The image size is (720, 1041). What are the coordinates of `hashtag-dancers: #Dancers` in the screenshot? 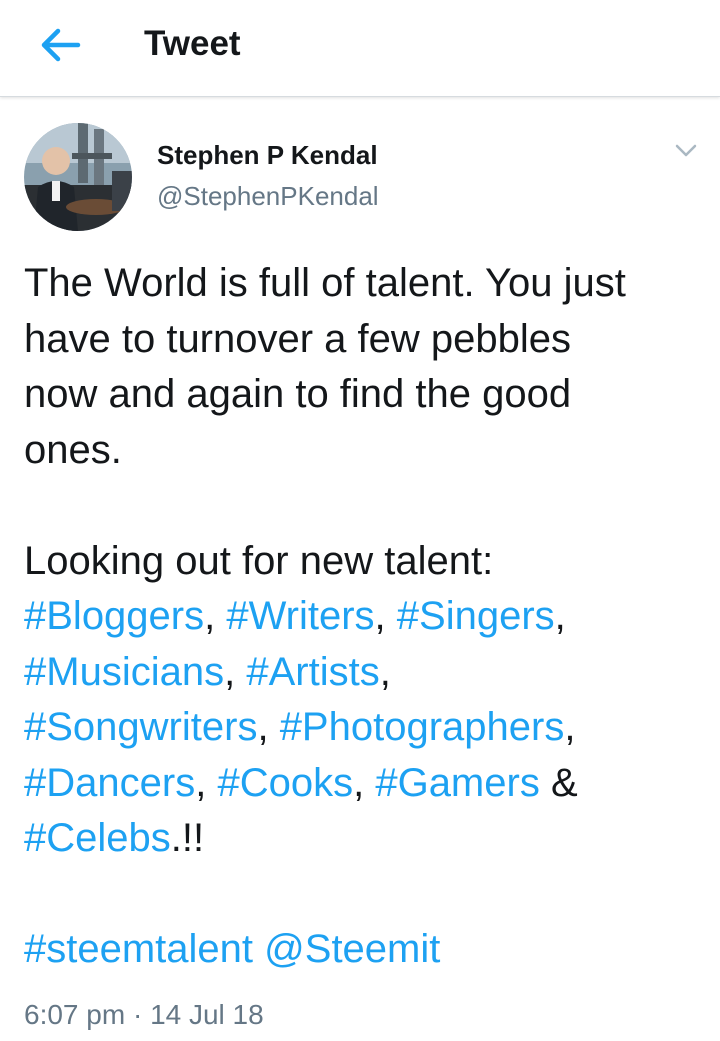 It's located at (109, 783).